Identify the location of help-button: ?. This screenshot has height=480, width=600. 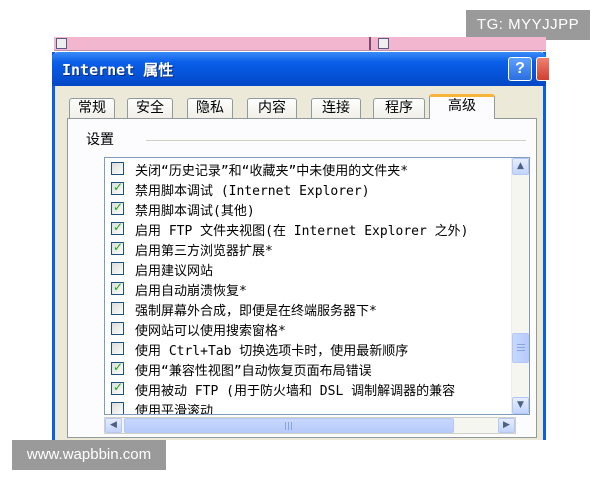
(520, 69).